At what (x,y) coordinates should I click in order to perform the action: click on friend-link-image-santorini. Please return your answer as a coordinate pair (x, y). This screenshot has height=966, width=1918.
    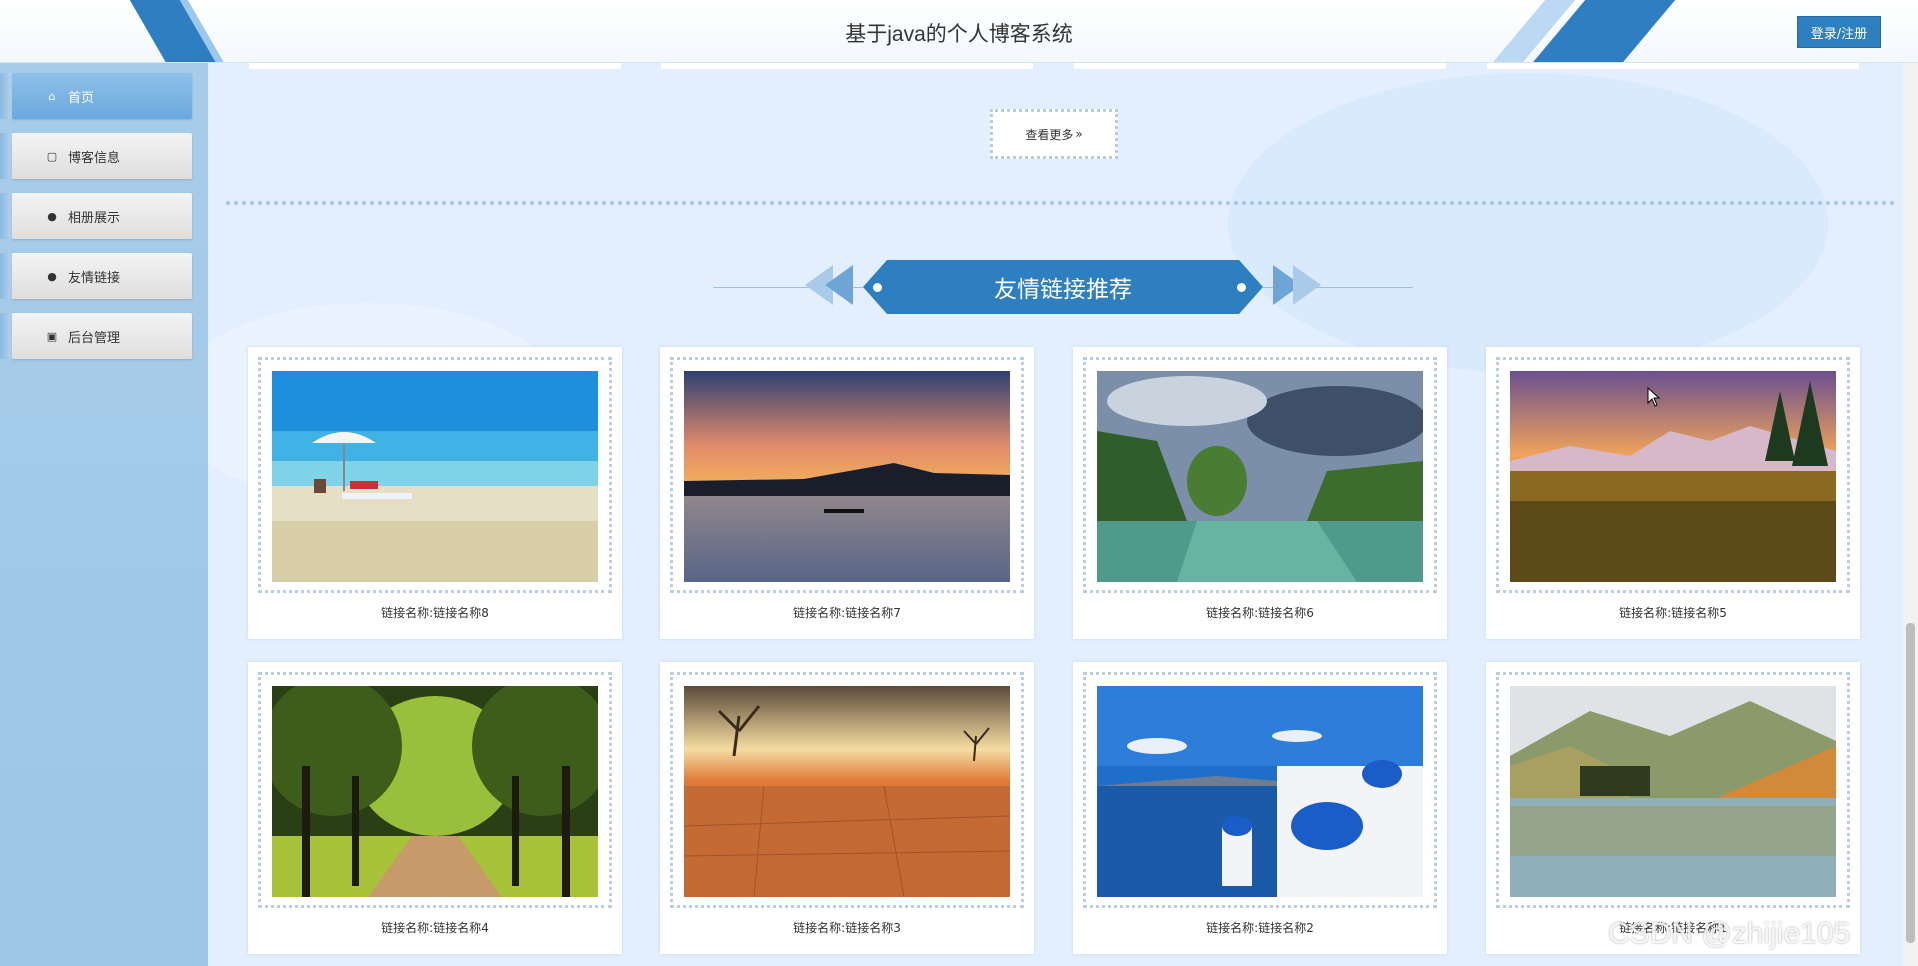
    Looking at the image, I should click on (1260, 791).